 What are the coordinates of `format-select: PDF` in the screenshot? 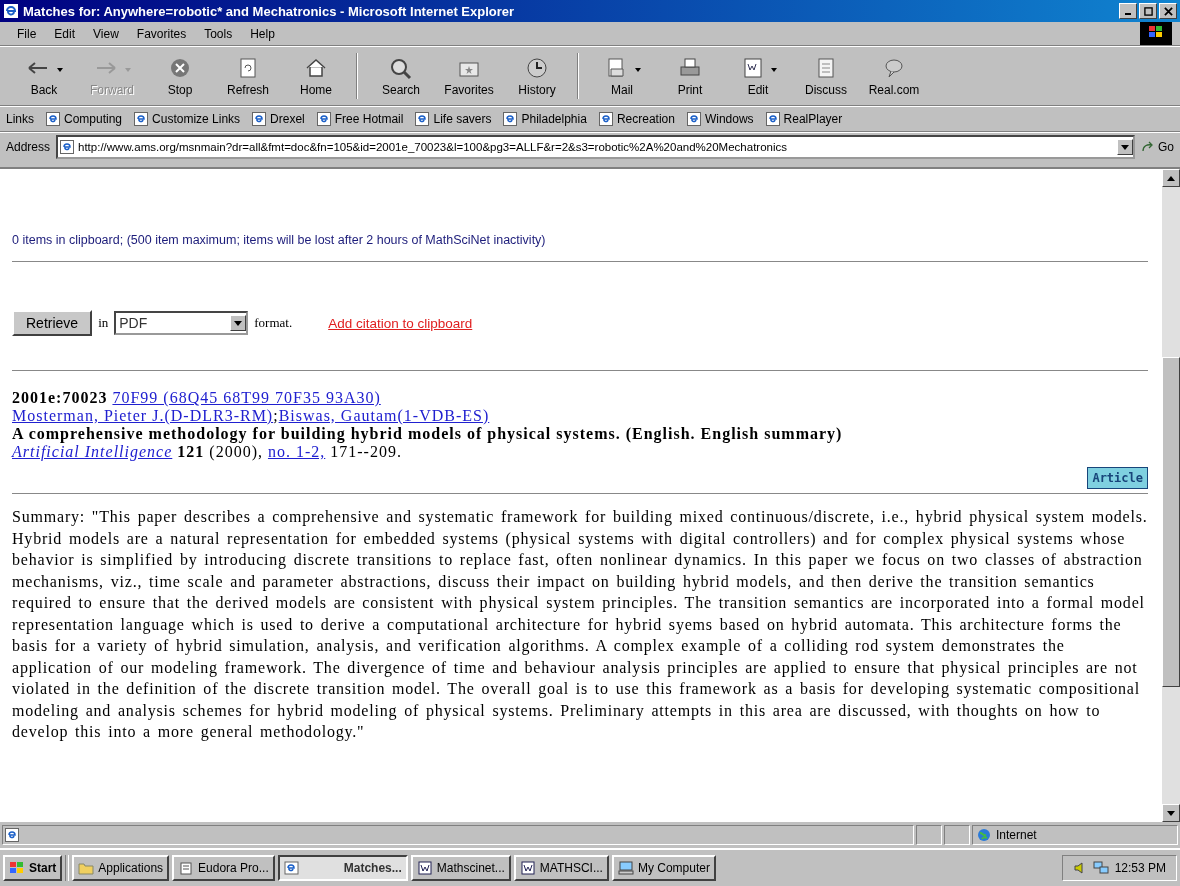 It's located at (181, 323).